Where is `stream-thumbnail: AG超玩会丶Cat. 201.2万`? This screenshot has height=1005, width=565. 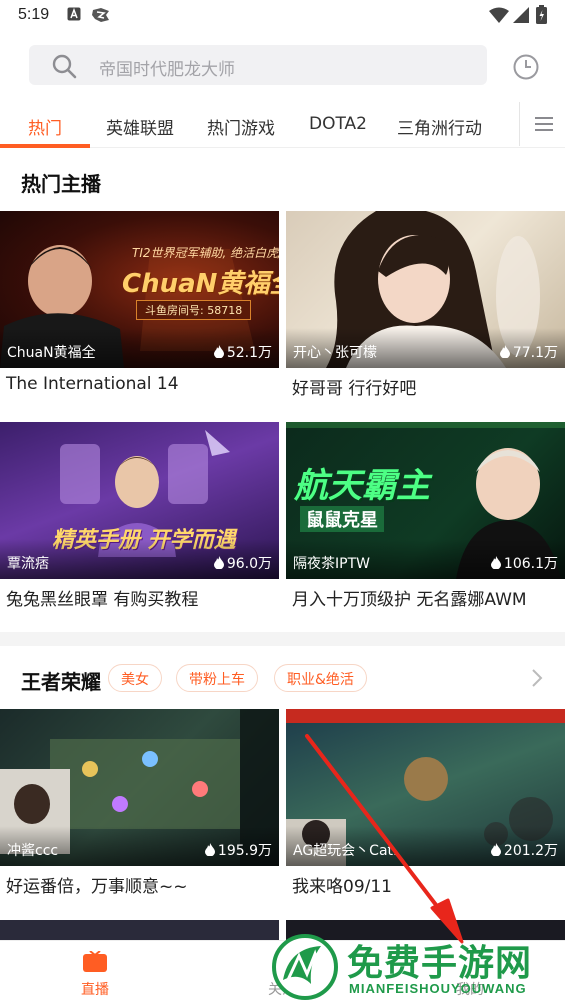 stream-thumbnail: AG超玩会丶Cat. 201.2万 is located at coordinates (425, 787).